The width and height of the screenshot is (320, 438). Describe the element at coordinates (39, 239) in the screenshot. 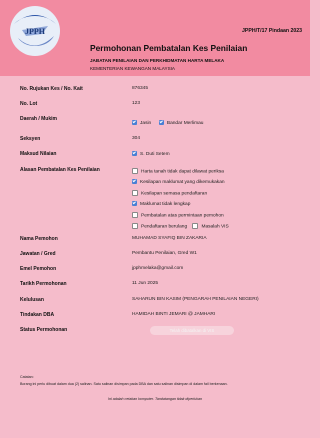

I see `applicant-label: Nama Pemohon` at that location.